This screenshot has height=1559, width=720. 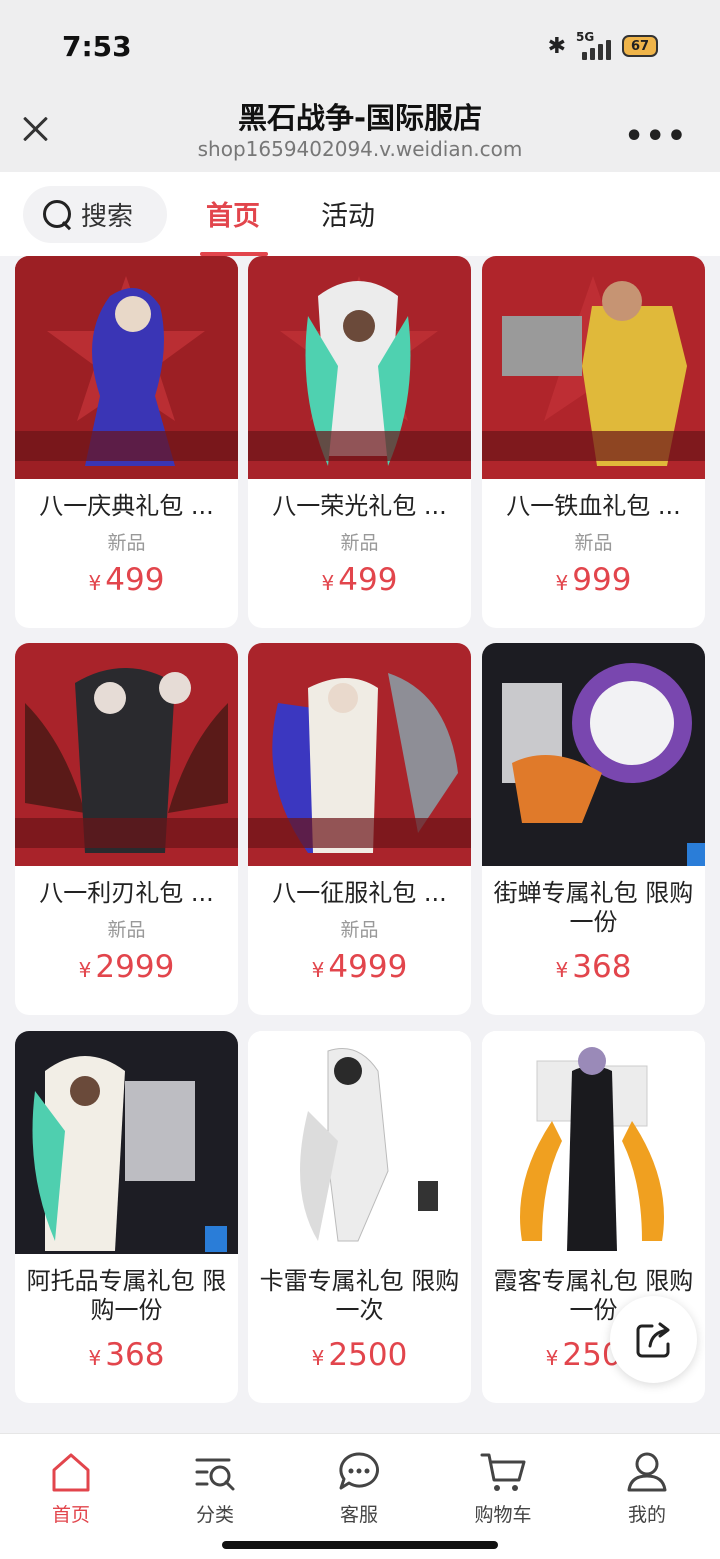 What do you see at coordinates (358, 1515) in the screenshot?
I see `nav-service-label: 客服` at bounding box center [358, 1515].